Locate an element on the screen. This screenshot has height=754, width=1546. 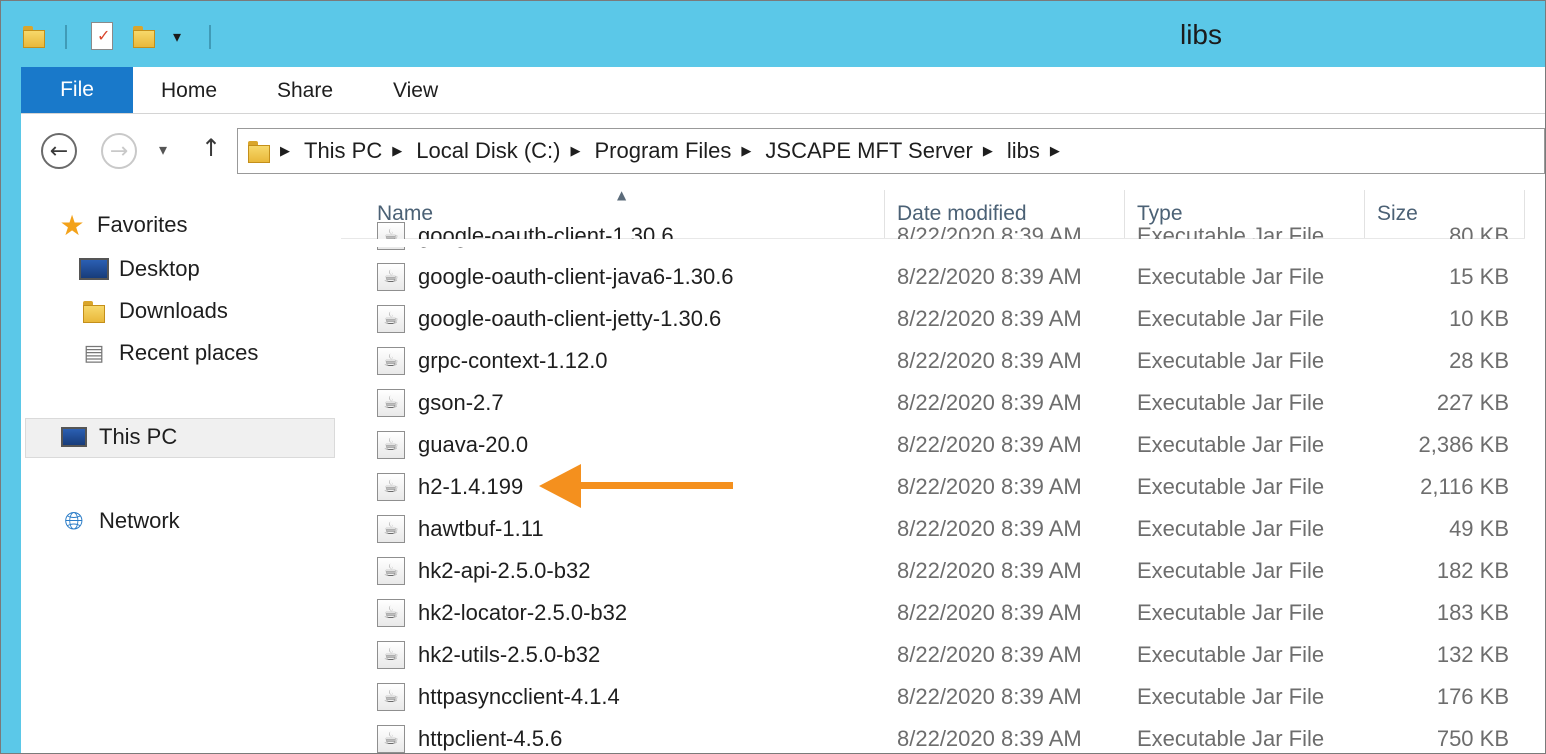
nav-favorites: ★ Favorites is located at coordinates (122, 225).